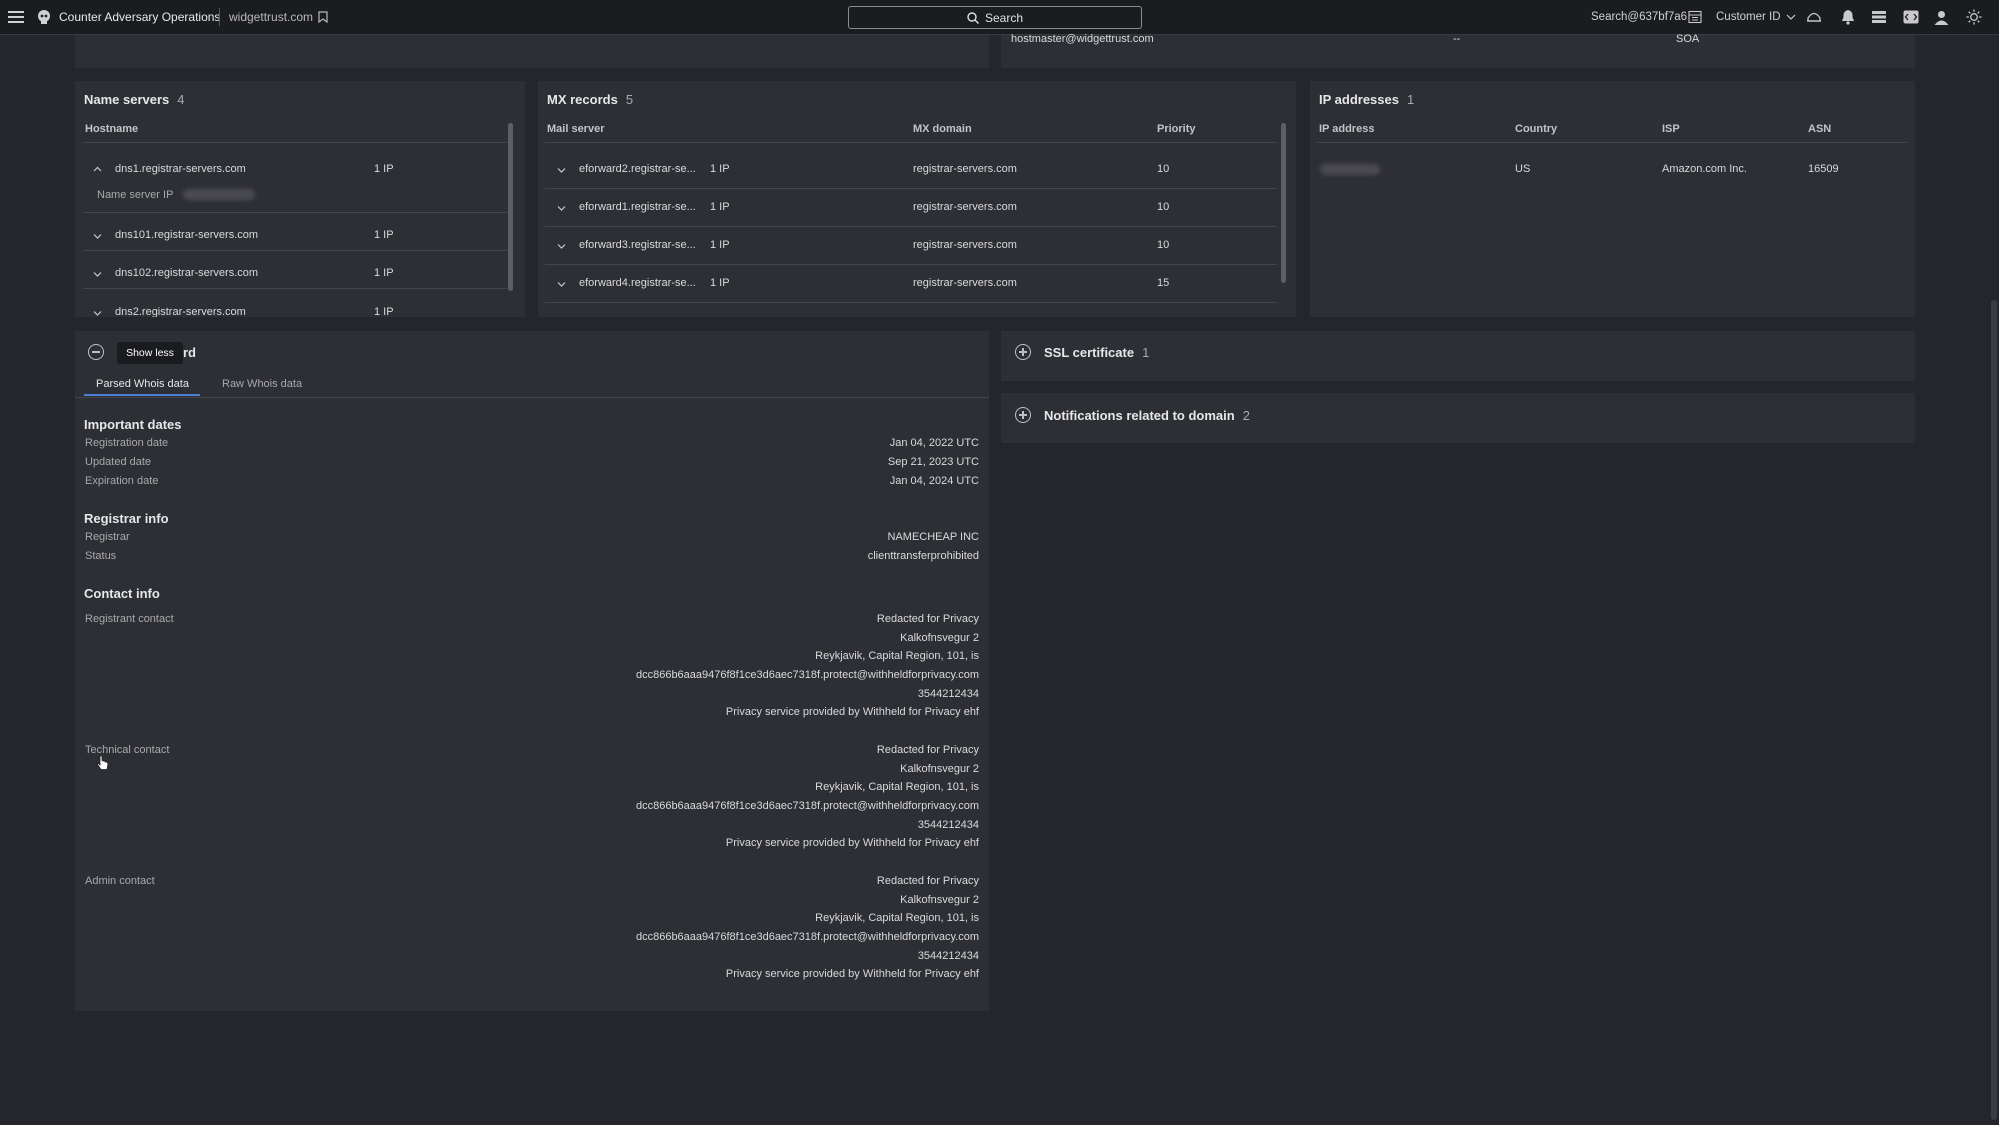 This screenshot has height=1125, width=1999. I want to click on notifications-title: Notifications related to domain 2, so click(1147, 415).